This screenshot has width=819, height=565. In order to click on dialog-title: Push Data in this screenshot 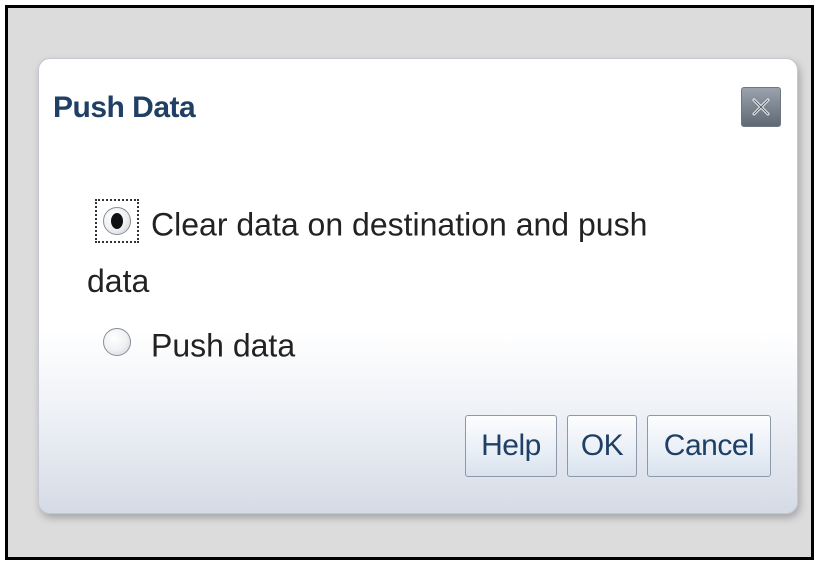, I will do `click(124, 107)`.